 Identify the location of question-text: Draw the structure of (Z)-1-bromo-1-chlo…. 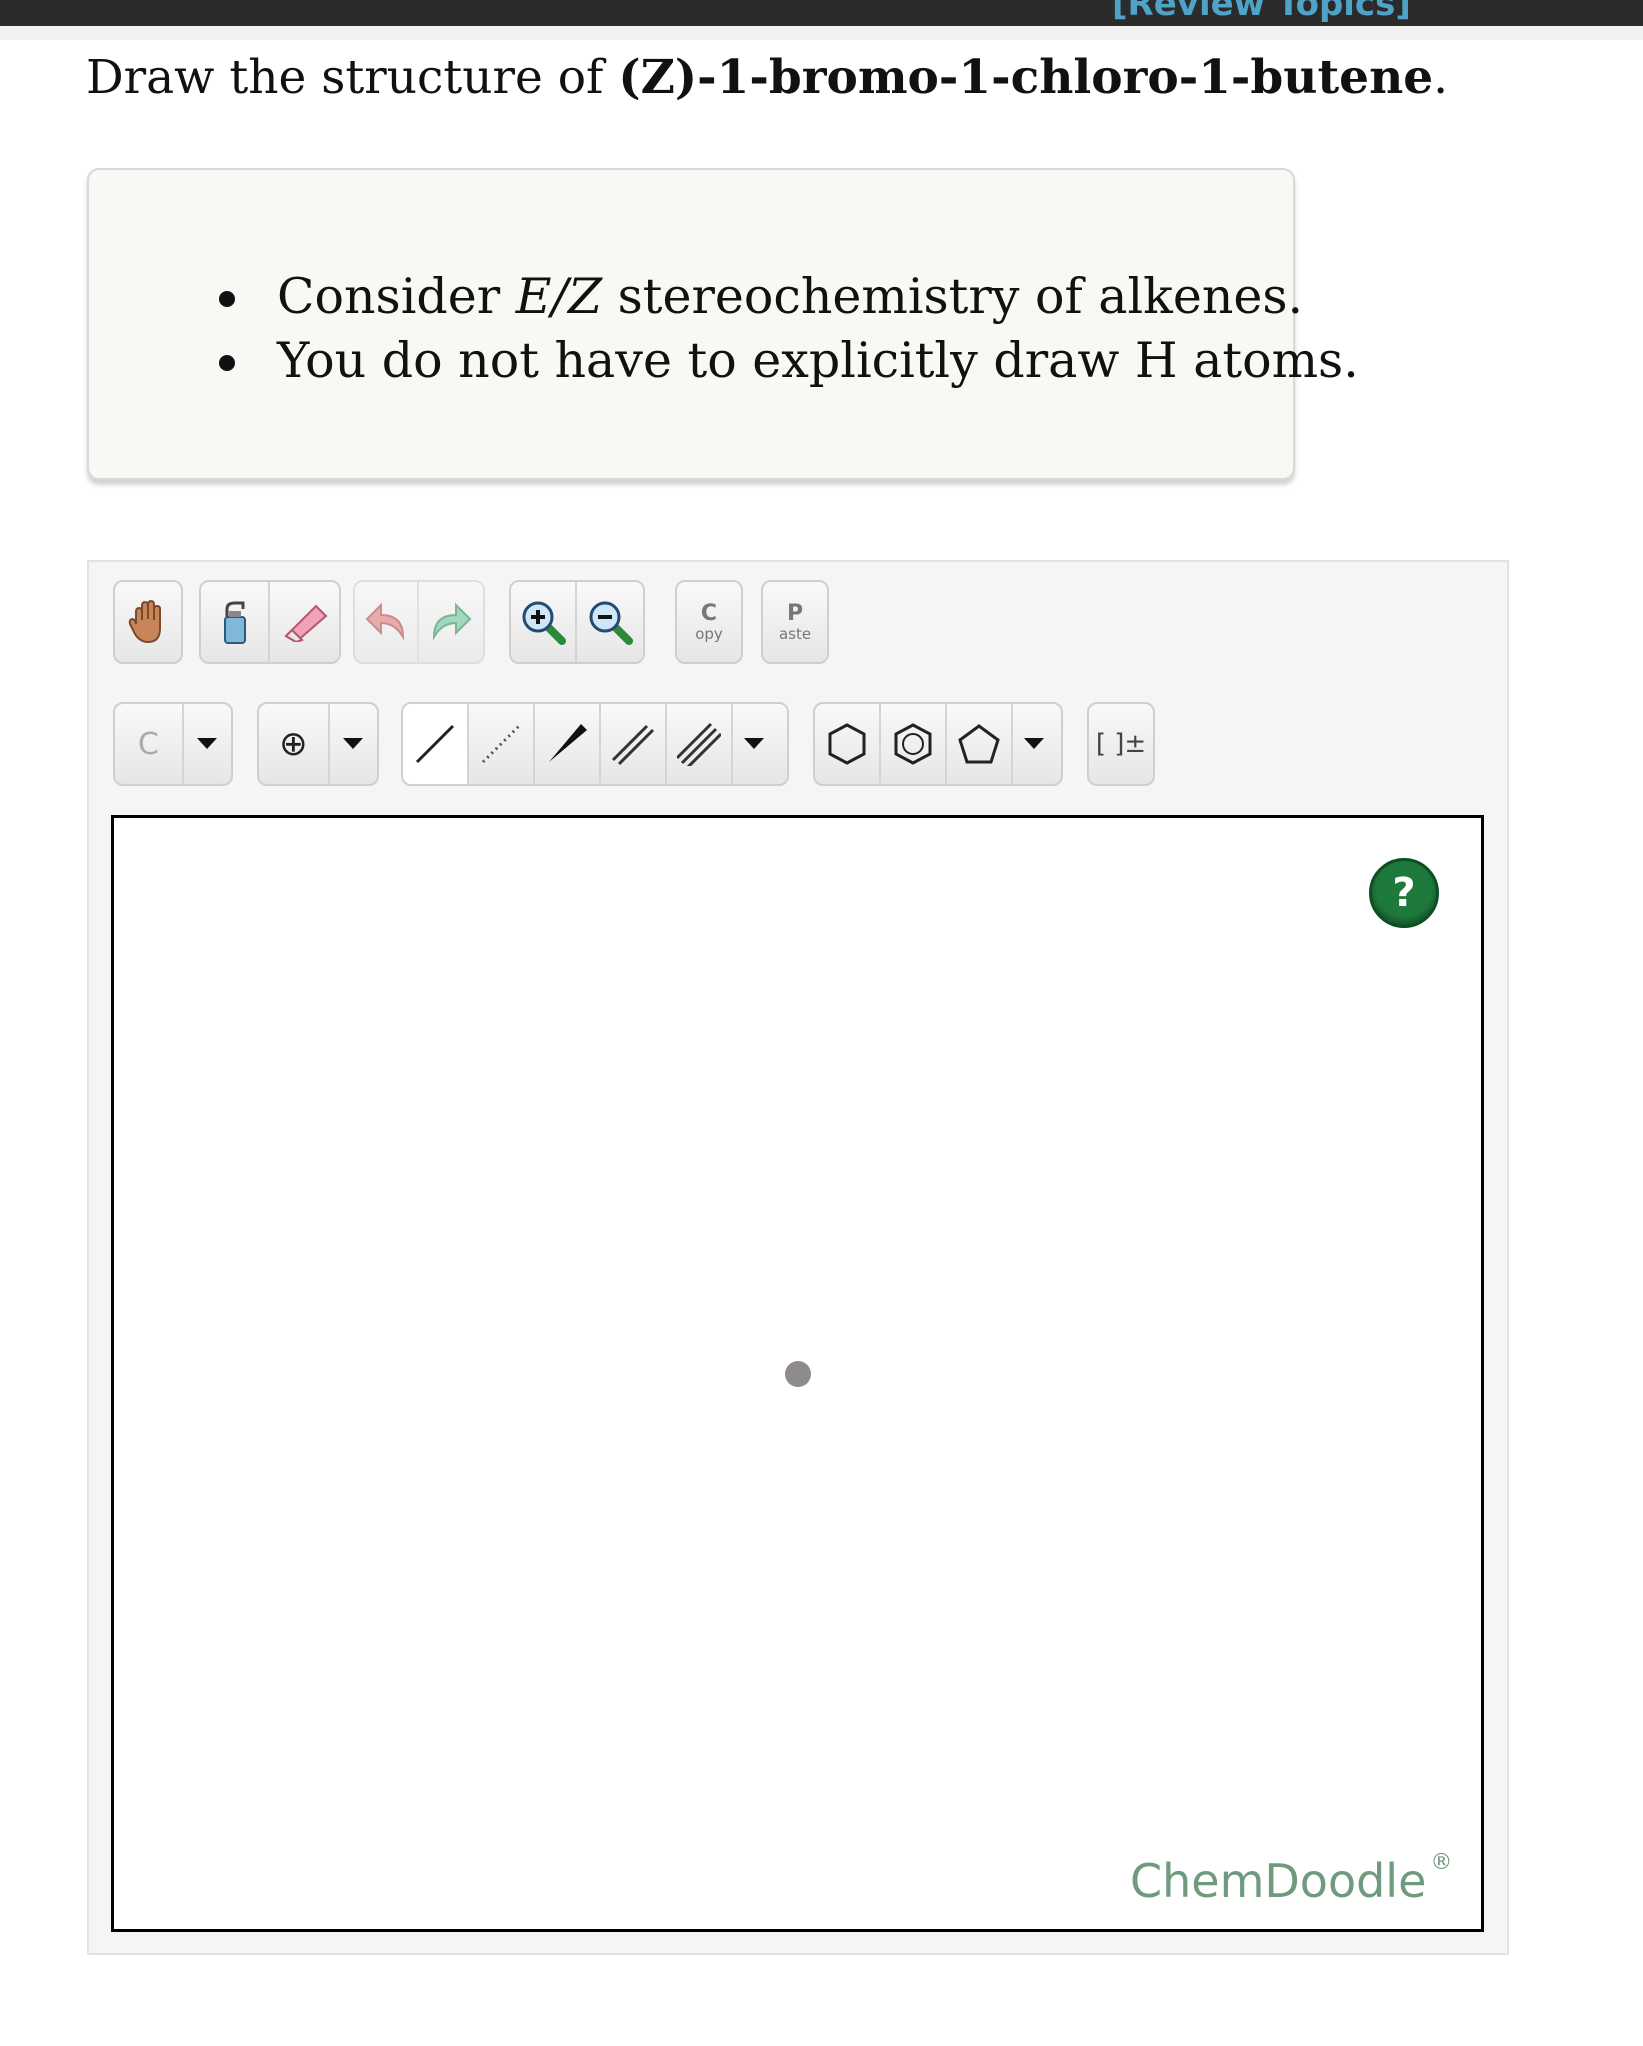
(767, 77).